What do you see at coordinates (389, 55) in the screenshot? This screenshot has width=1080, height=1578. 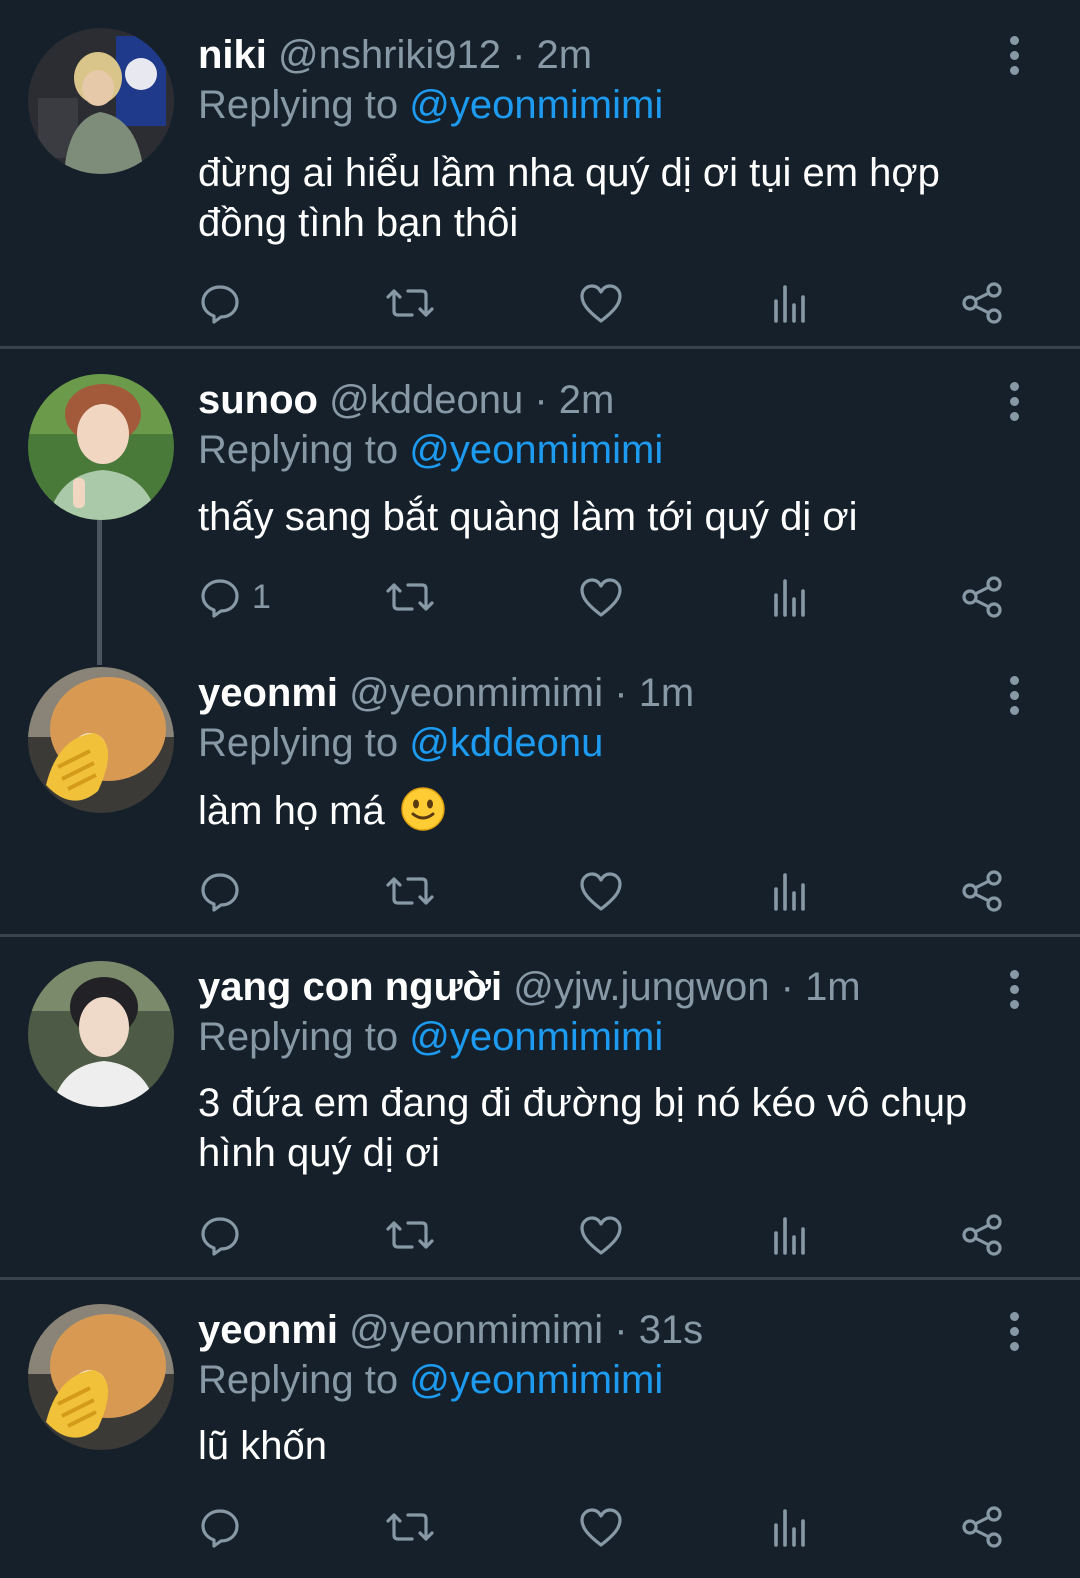 I see `handle: @nshriki912` at bounding box center [389, 55].